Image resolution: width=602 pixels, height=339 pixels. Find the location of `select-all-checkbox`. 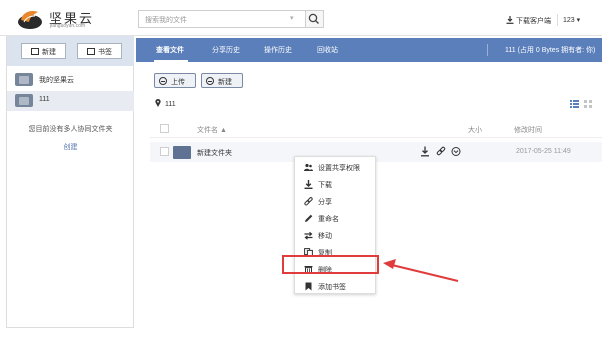

select-all-checkbox is located at coordinates (164, 128).